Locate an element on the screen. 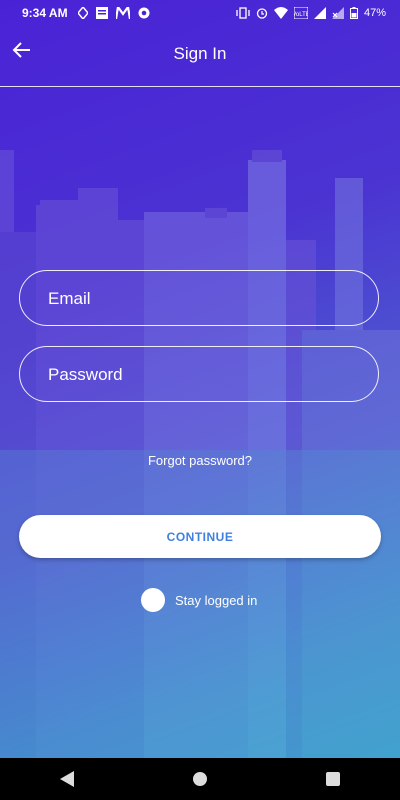 Image resolution: width=400 pixels, height=800 pixels. wifi-icon is located at coordinates (280, 13).